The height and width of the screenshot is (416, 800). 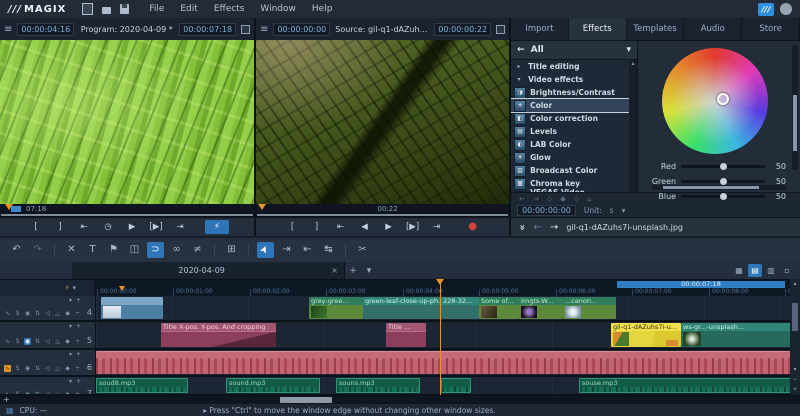 I want to click on track-control-icon: ◁, so click(x=47, y=368).